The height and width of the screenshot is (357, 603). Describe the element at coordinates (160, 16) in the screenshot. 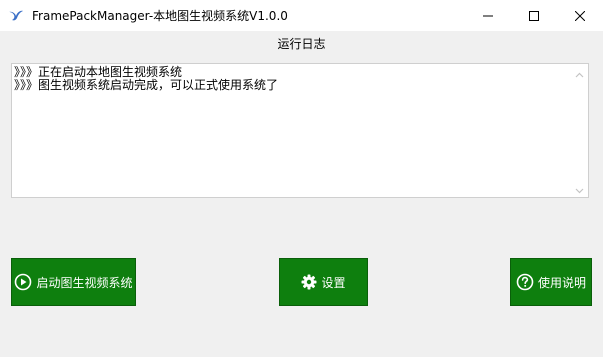

I see `window-title: FramePackManager-本地图生视频系统V1.0.0` at that location.